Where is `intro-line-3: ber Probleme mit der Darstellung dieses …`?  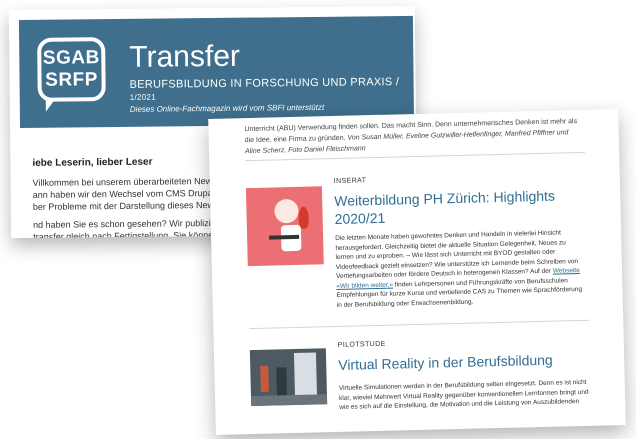
intro-line-3: ber Probleme mit der Darstellung dieses … is located at coordinates (131, 205).